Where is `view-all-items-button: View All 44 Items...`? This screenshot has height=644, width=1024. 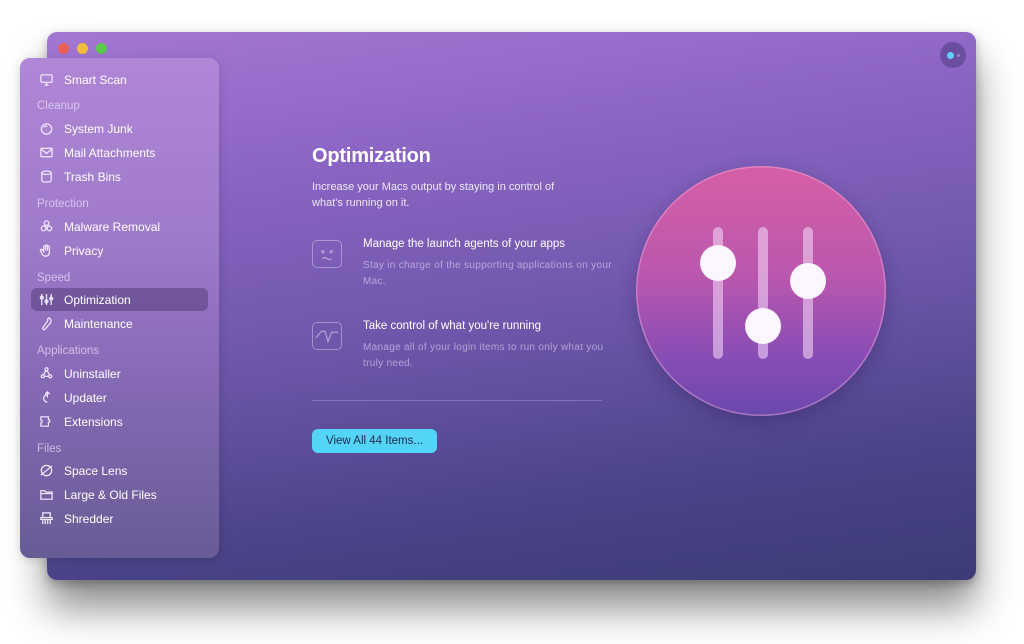 view-all-items-button: View All 44 Items... is located at coordinates (374, 441).